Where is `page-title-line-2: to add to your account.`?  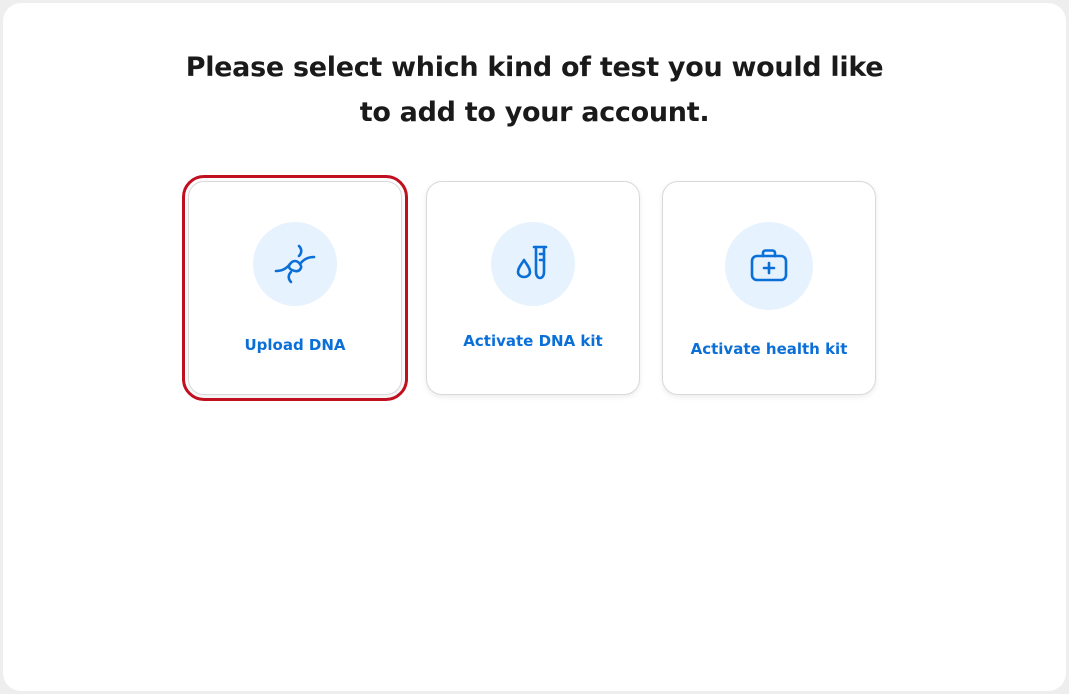 page-title-line-2: to add to your account. is located at coordinates (534, 112).